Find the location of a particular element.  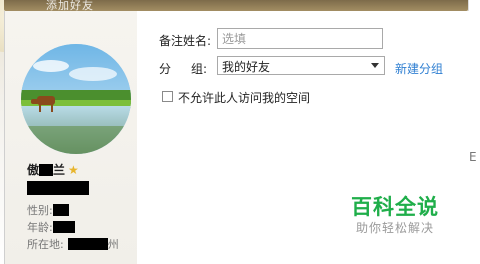

remark-name-input is located at coordinates (300, 38).